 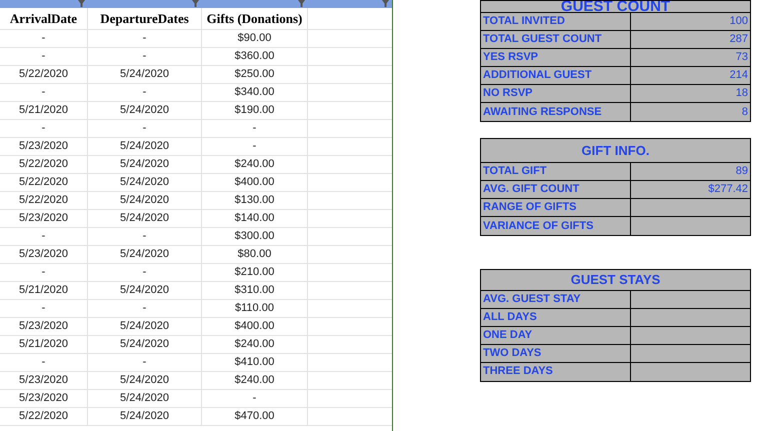 I want to click on summary-label: ONE DAY, so click(x=507, y=335).